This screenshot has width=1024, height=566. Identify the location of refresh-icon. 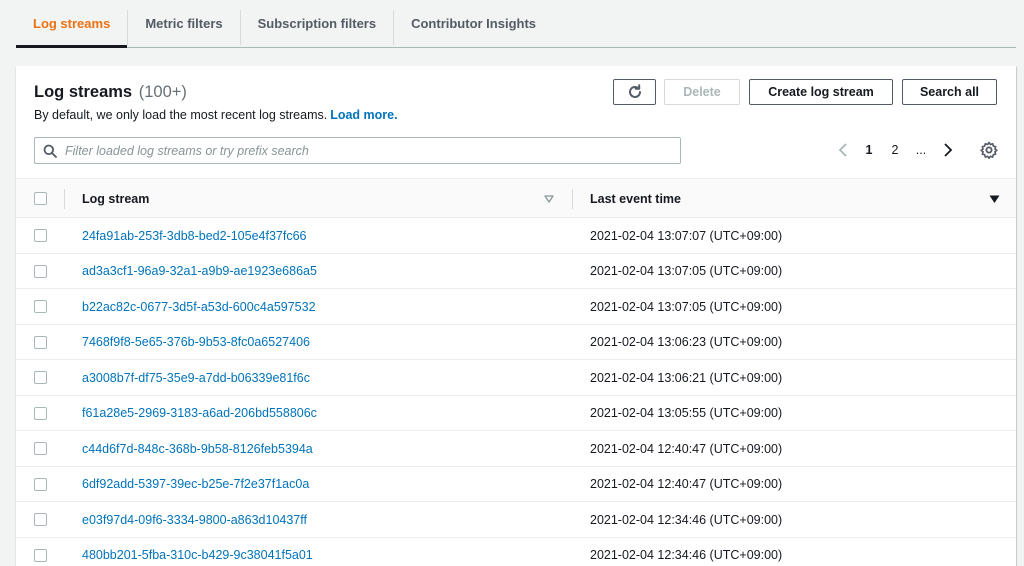
(634, 91).